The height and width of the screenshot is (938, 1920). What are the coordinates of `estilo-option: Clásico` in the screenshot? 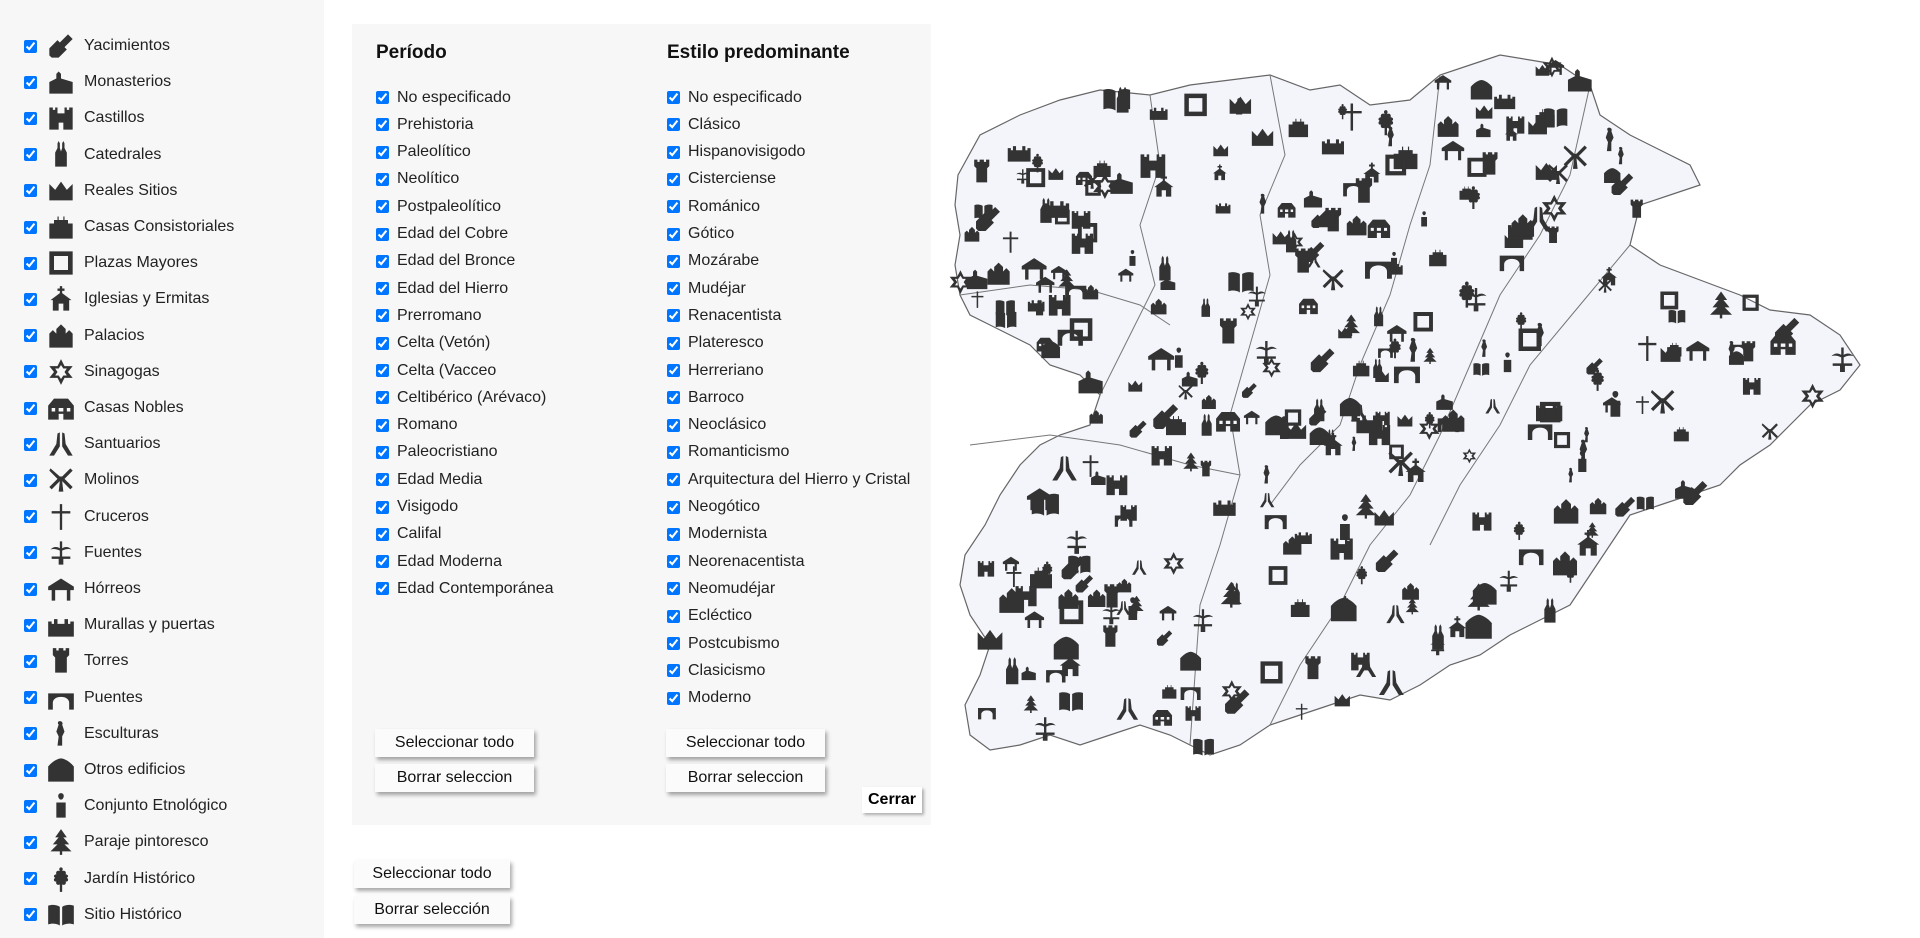 It's located at (703, 124).